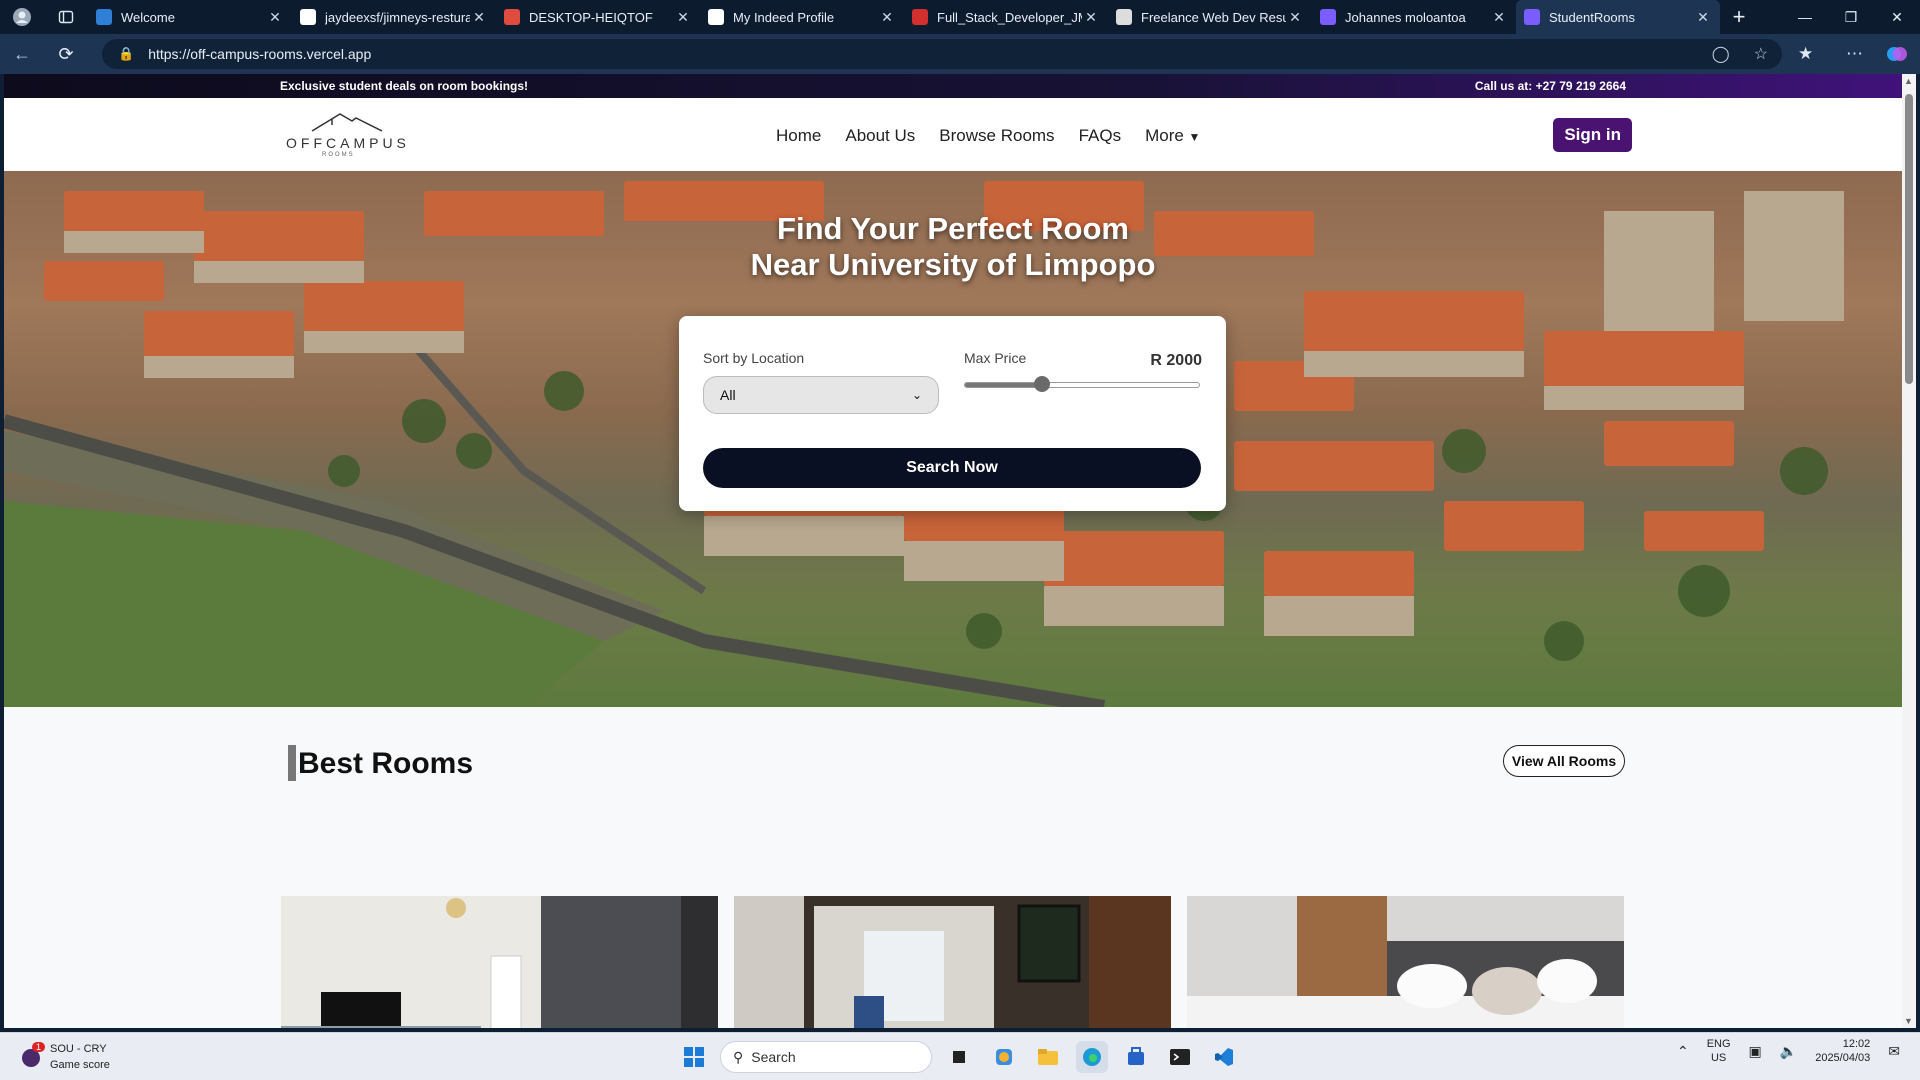  What do you see at coordinates (1721, 54) in the screenshot?
I see `reader-icon: ◯` at bounding box center [1721, 54].